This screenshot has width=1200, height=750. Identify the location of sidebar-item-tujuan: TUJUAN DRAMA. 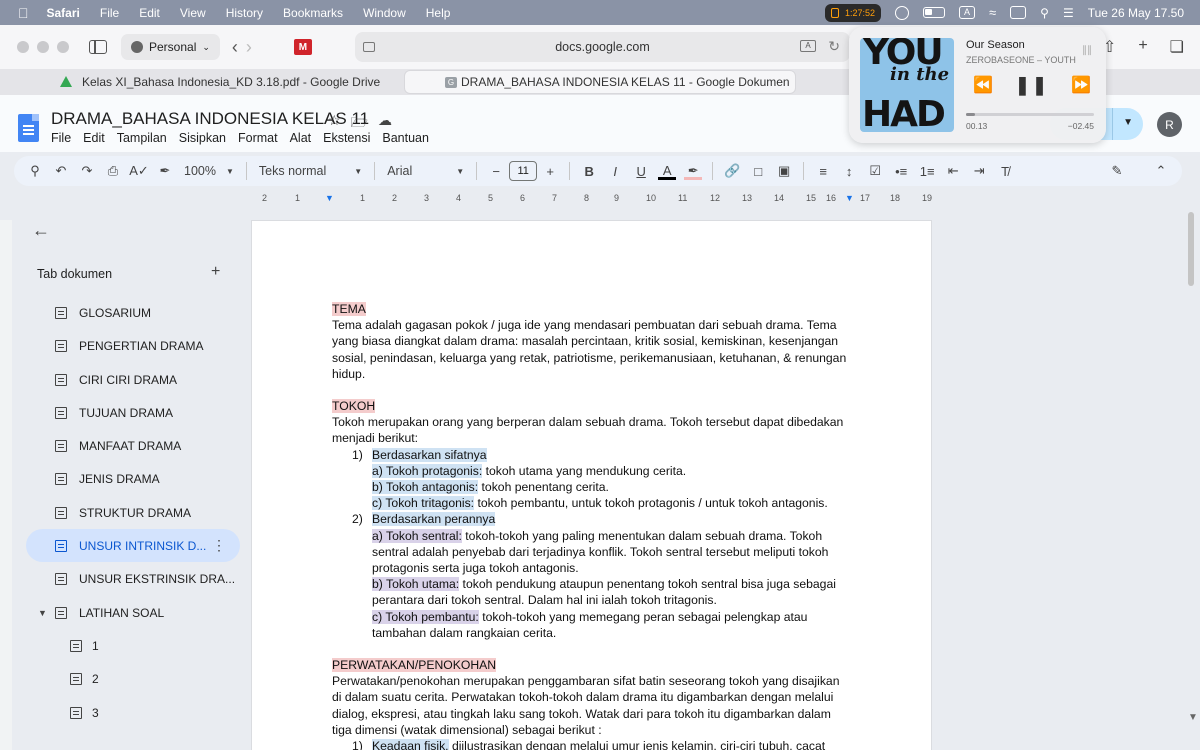
(133, 412).